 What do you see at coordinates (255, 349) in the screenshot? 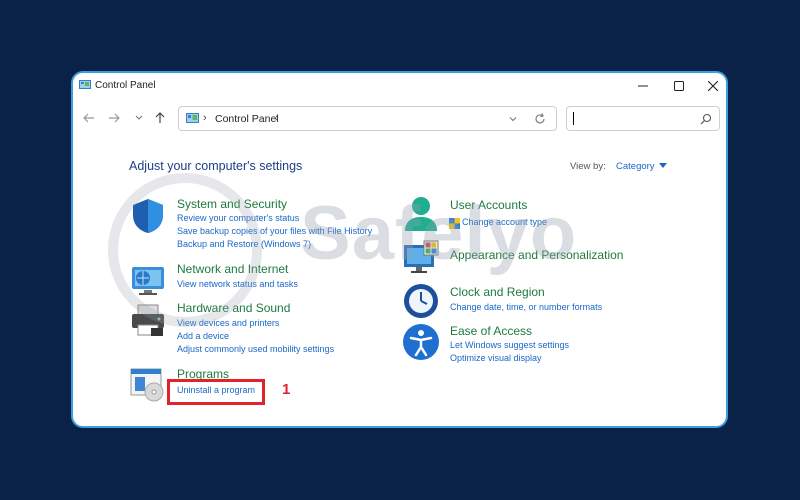
I see `link-mobility-settings: Adjust commonly used mobility settings` at bounding box center [255, 349].